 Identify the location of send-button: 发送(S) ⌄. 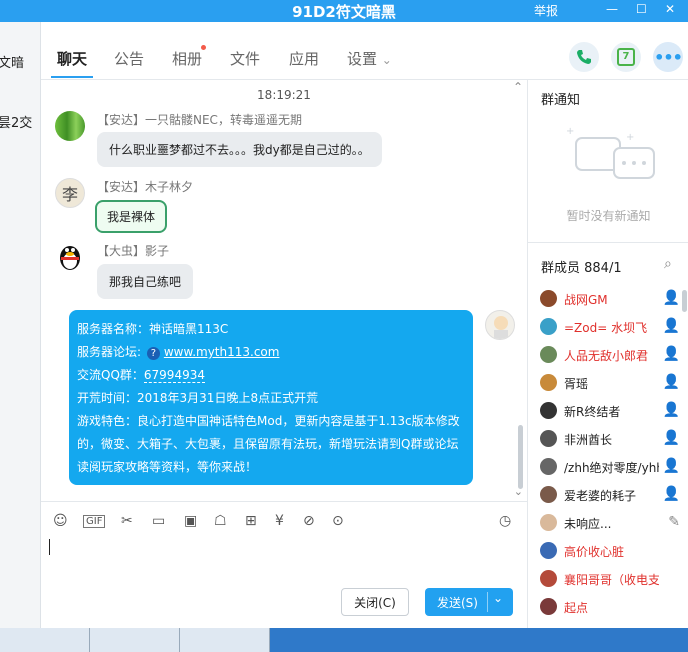
(469, 602).